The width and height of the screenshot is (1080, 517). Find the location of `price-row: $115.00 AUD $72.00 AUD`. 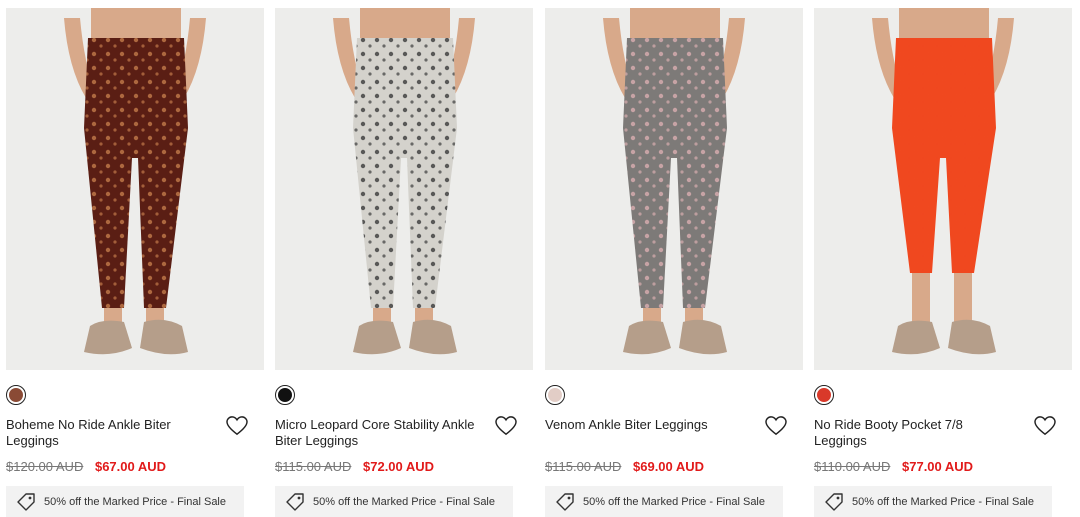

price-row: $115.00 AUD $72.00 AUD is located at coordinates (354, 467).